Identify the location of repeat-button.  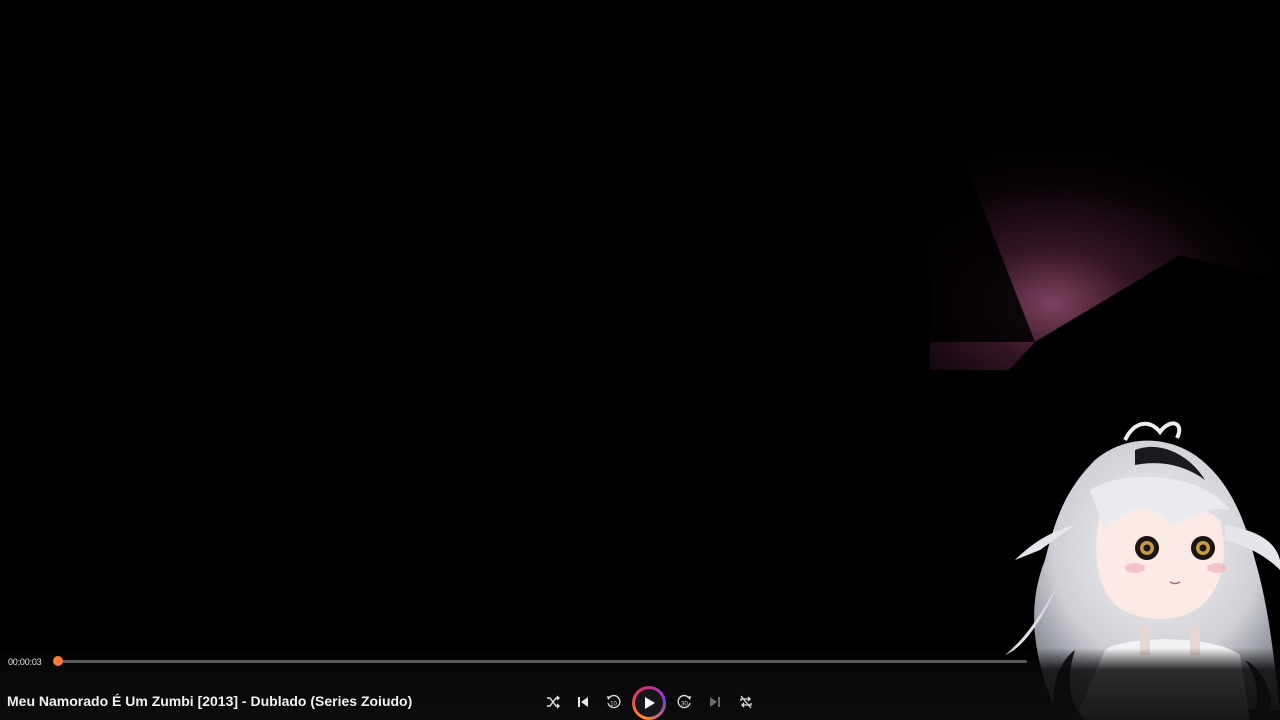
(746, 702).